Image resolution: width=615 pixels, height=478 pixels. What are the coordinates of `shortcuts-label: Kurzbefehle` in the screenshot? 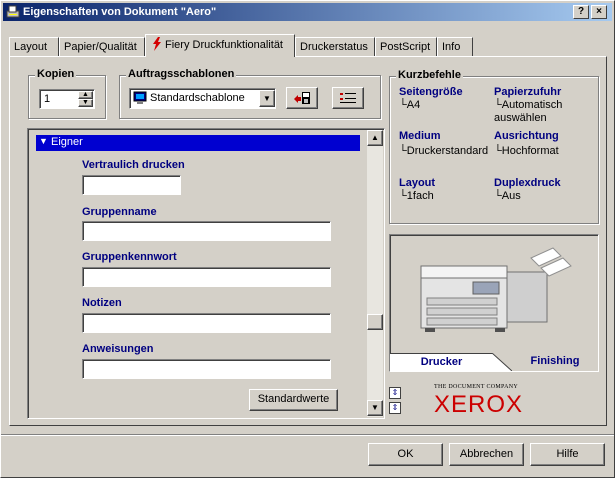 It's located at (429, 75).